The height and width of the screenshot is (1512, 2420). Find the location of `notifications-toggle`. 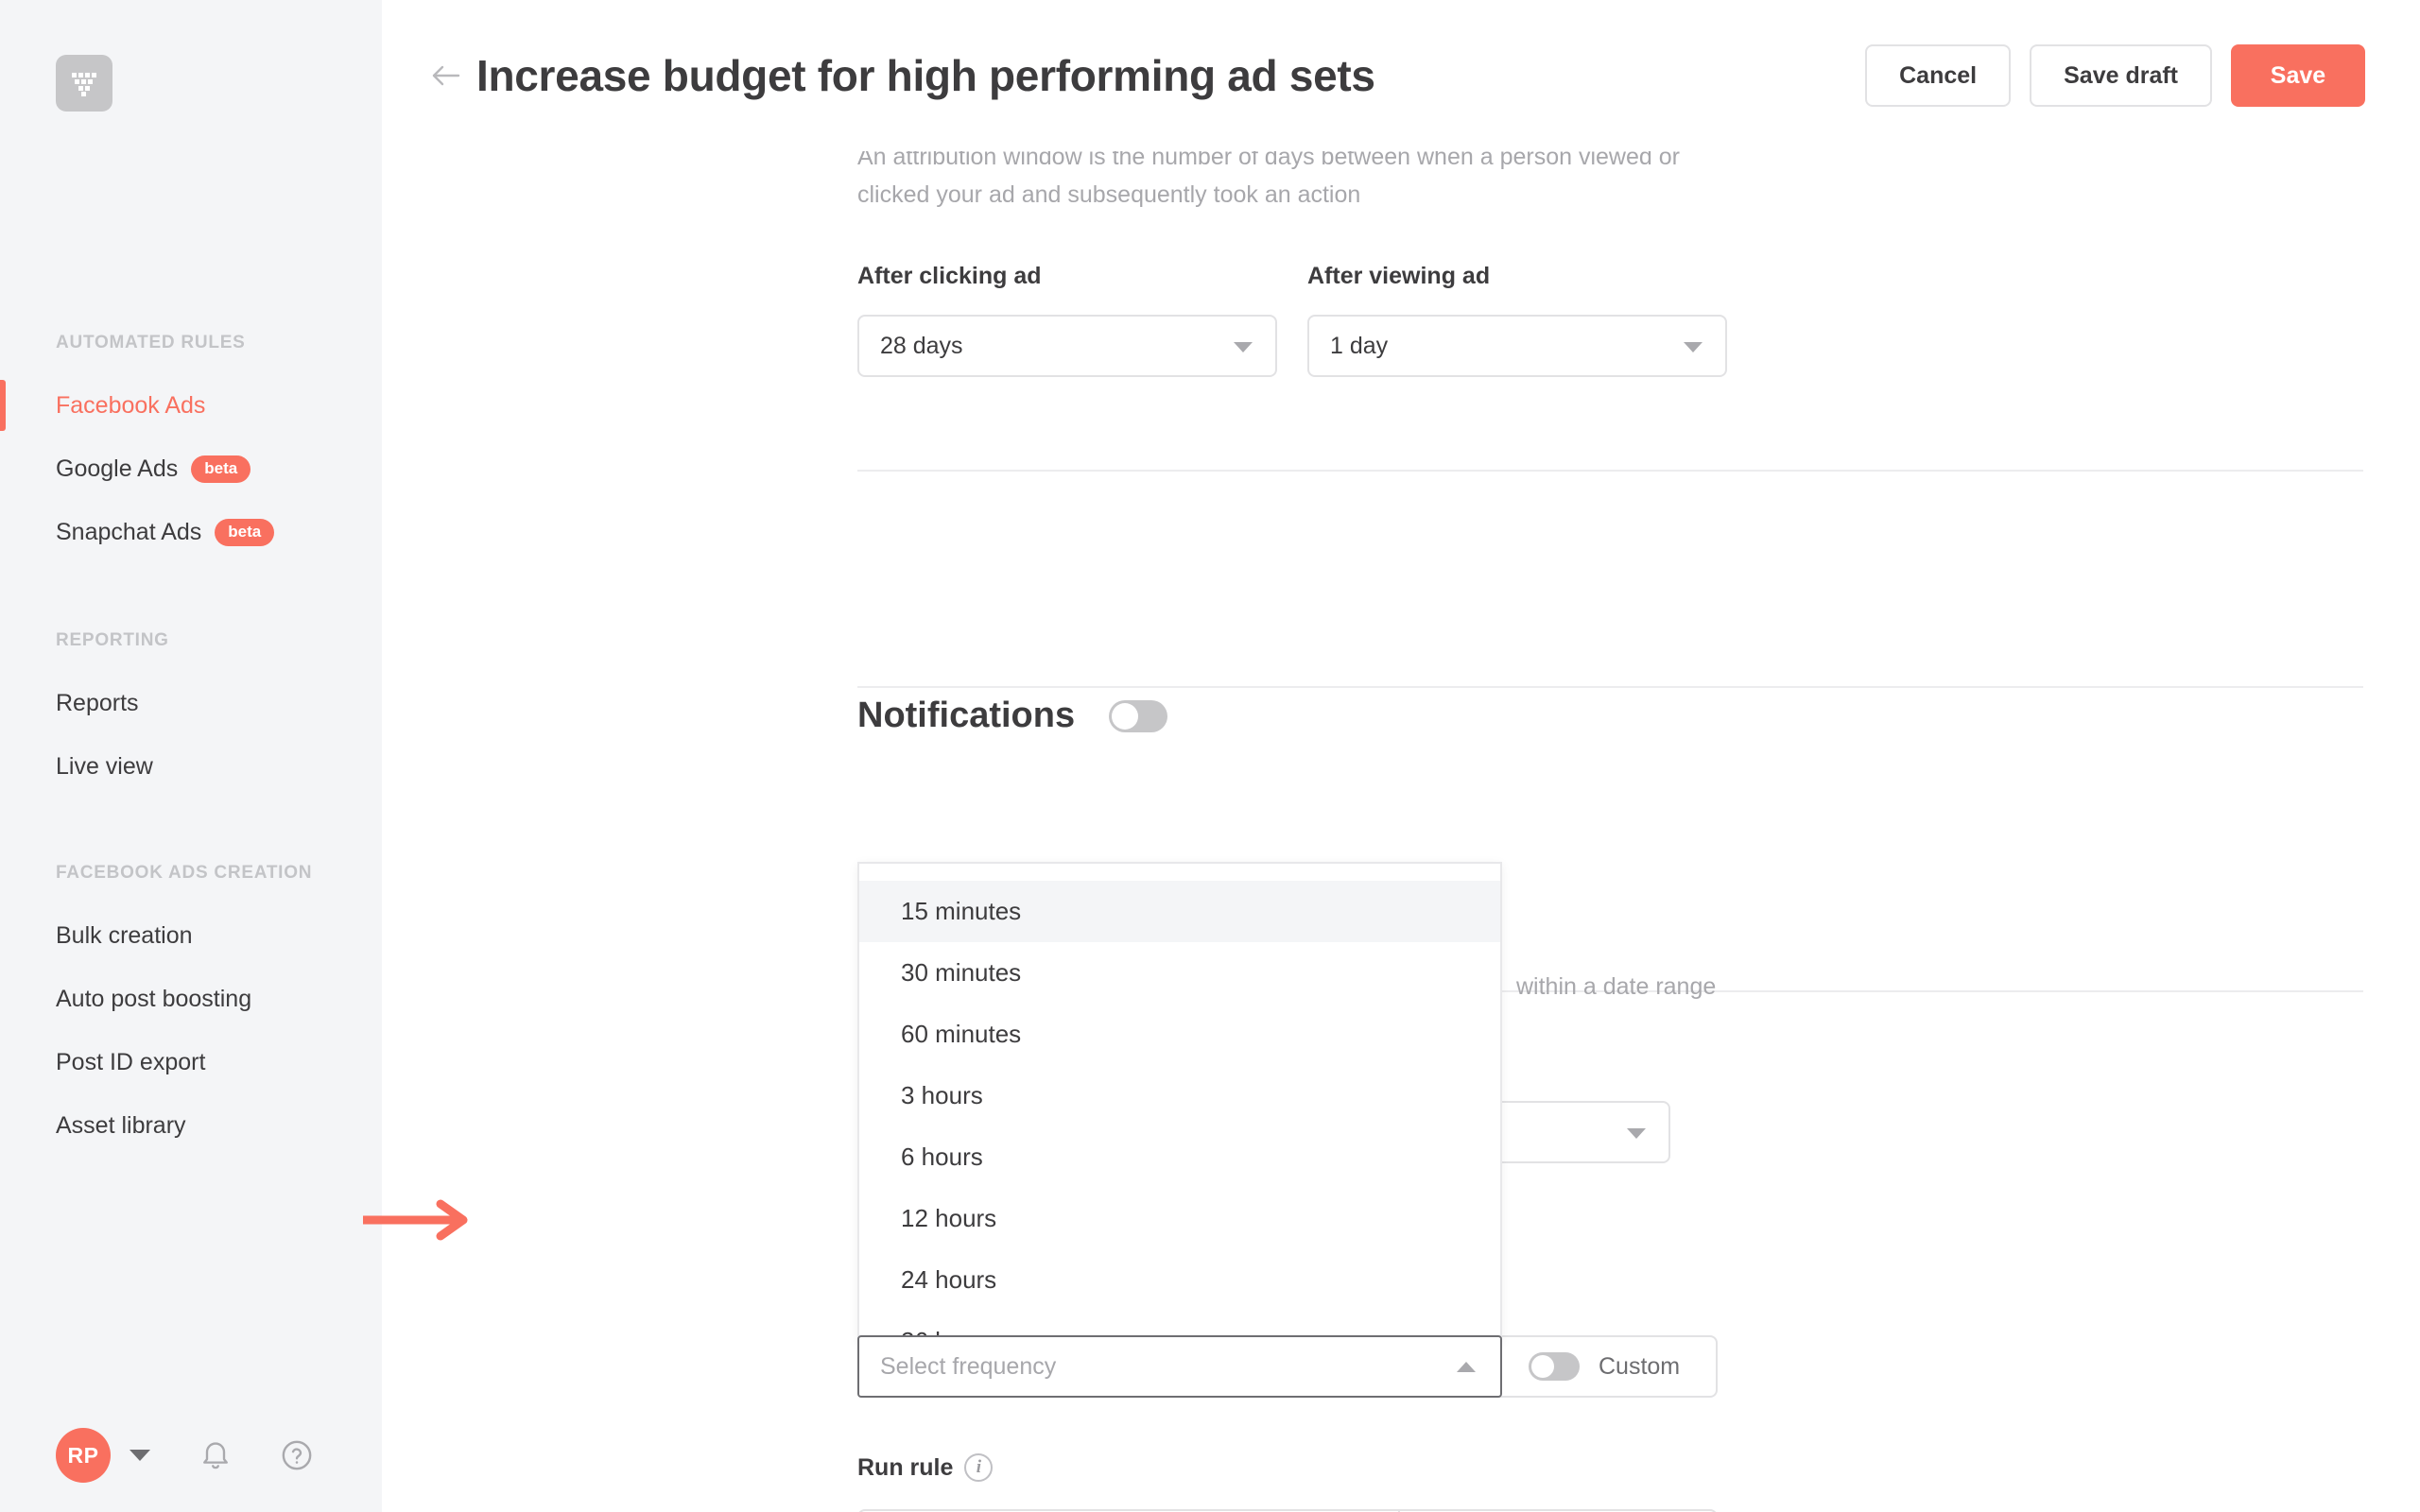

notifications-toggle is located at coordinates (1139, 715).